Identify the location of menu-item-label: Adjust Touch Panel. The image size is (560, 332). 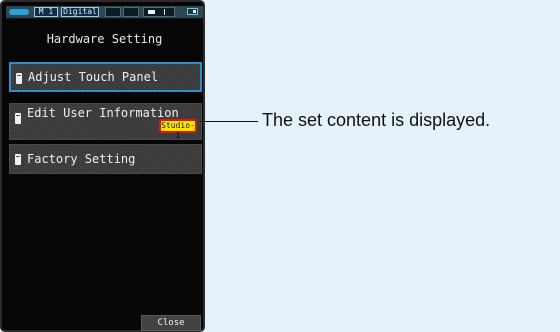
(93, 77).